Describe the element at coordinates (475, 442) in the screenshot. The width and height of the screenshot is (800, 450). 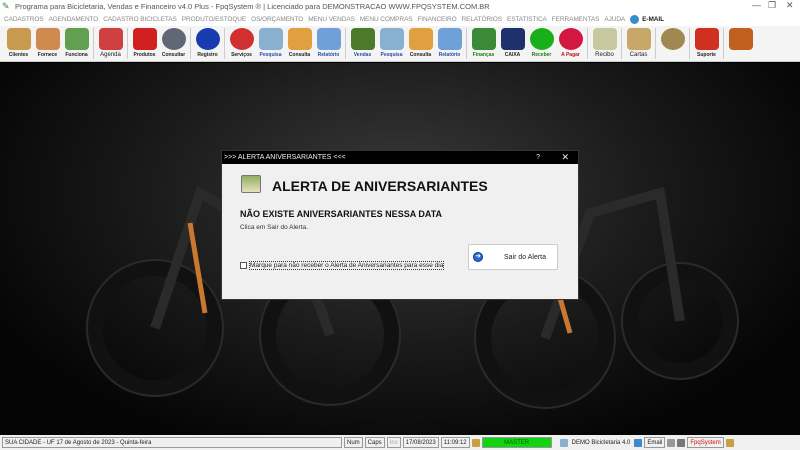
I see `user-icon` at that location.